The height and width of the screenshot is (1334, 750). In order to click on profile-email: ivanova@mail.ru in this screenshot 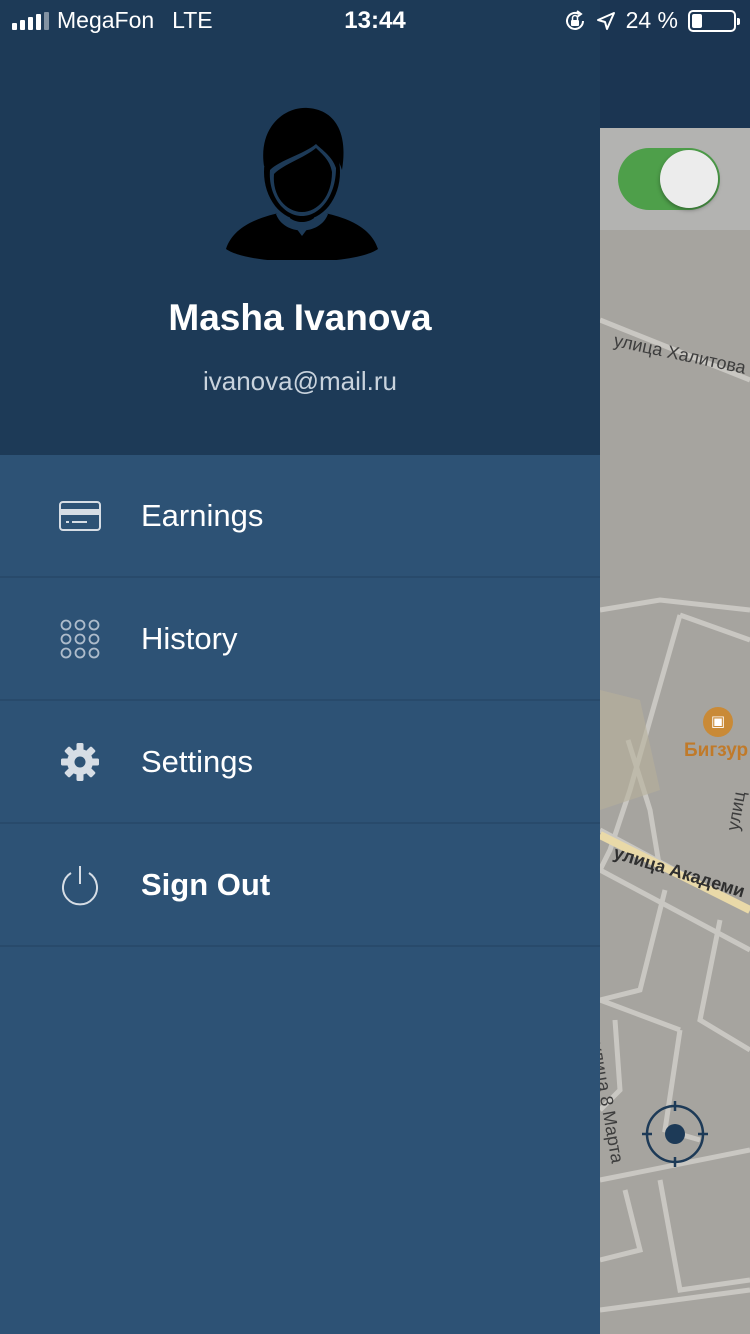, I will do `click(300, 381)`.